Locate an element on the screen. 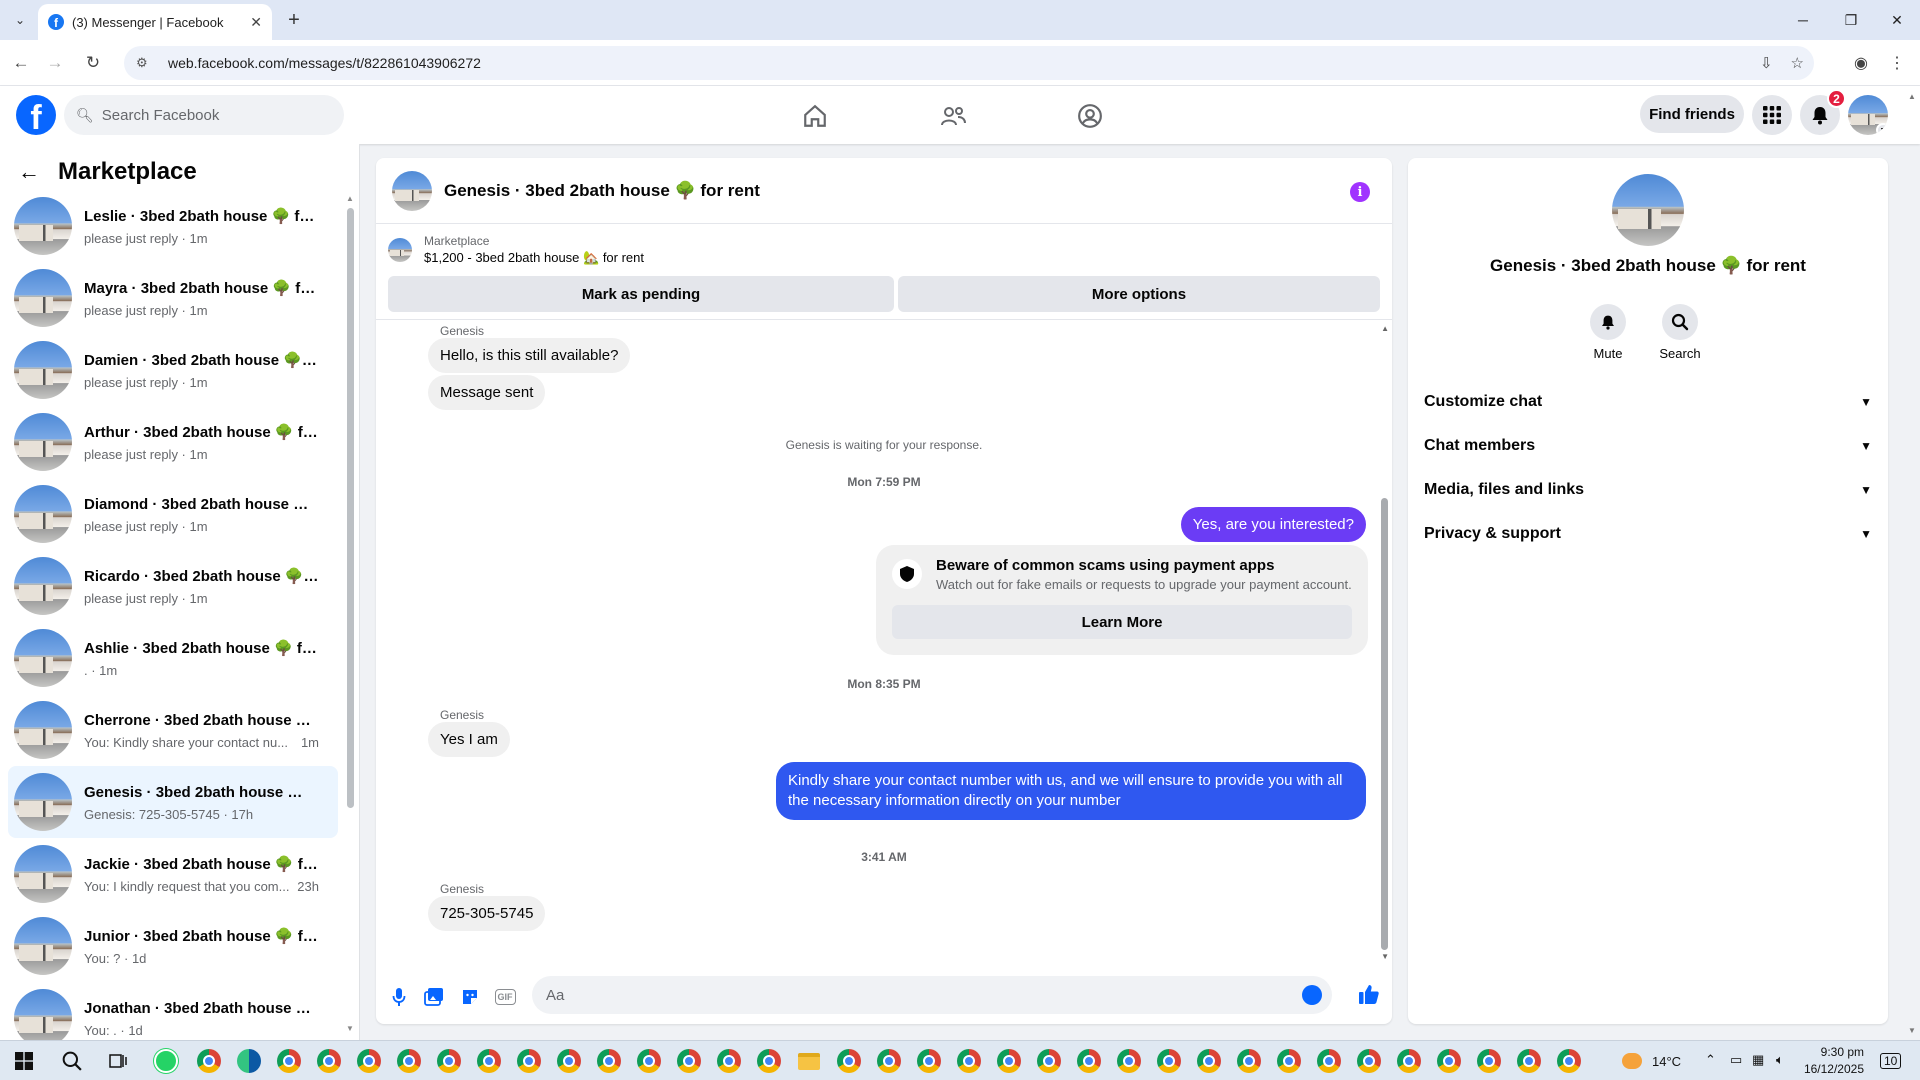 The height and width of the screenshot is (1080, 1920). close-tab-icon: ✕ is located at coordinates (256, 22).